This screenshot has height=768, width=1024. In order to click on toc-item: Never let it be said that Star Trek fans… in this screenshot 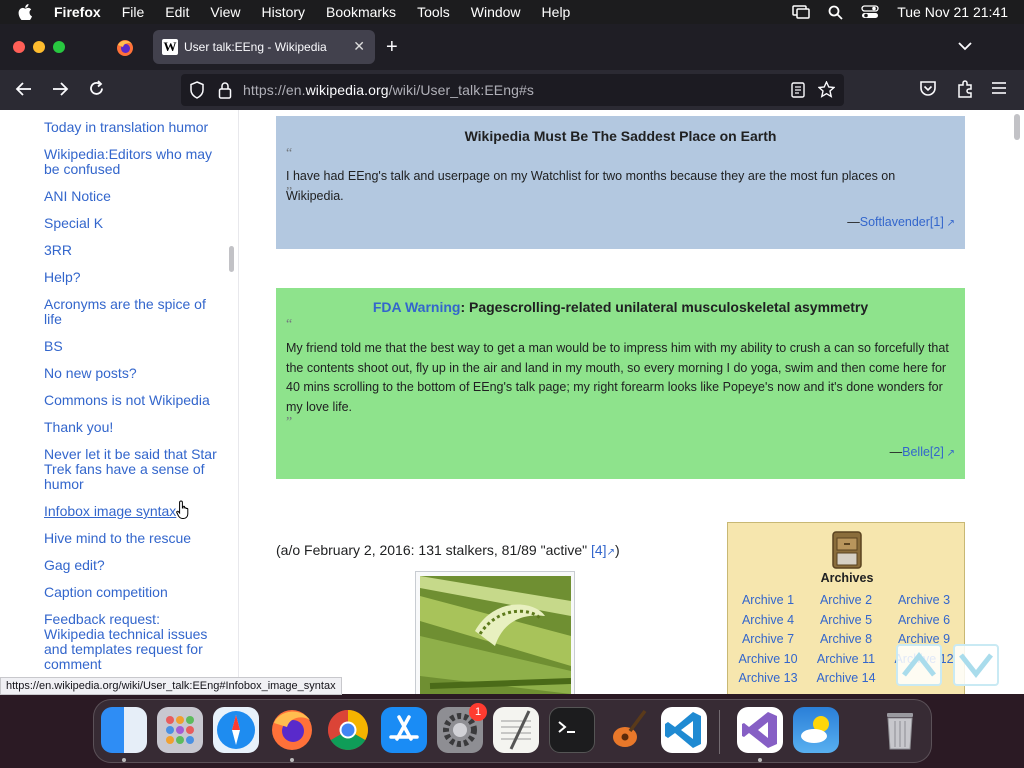, I will do `click(132, 469)`.